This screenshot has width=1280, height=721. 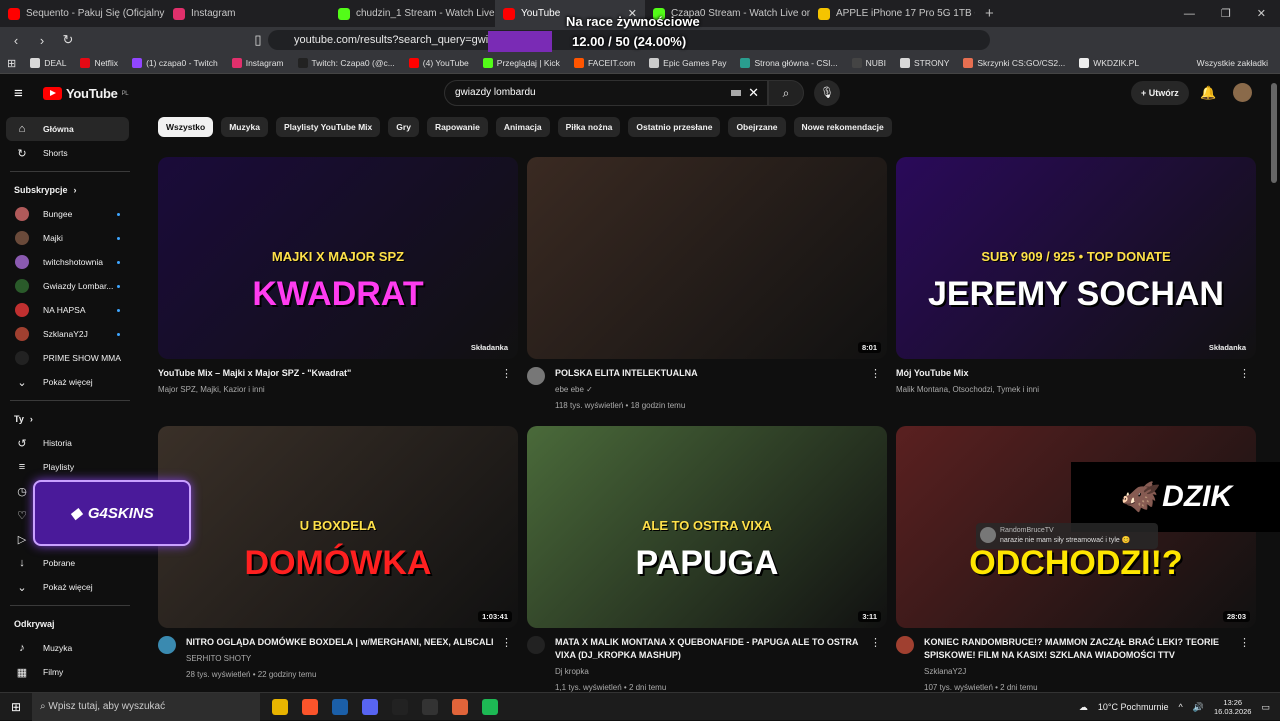 What do you see at coordinates (521, 63) in the screenshot?
I see `bookmark-item: Przeglądaj | Kick` at bounding box center [521, 63].